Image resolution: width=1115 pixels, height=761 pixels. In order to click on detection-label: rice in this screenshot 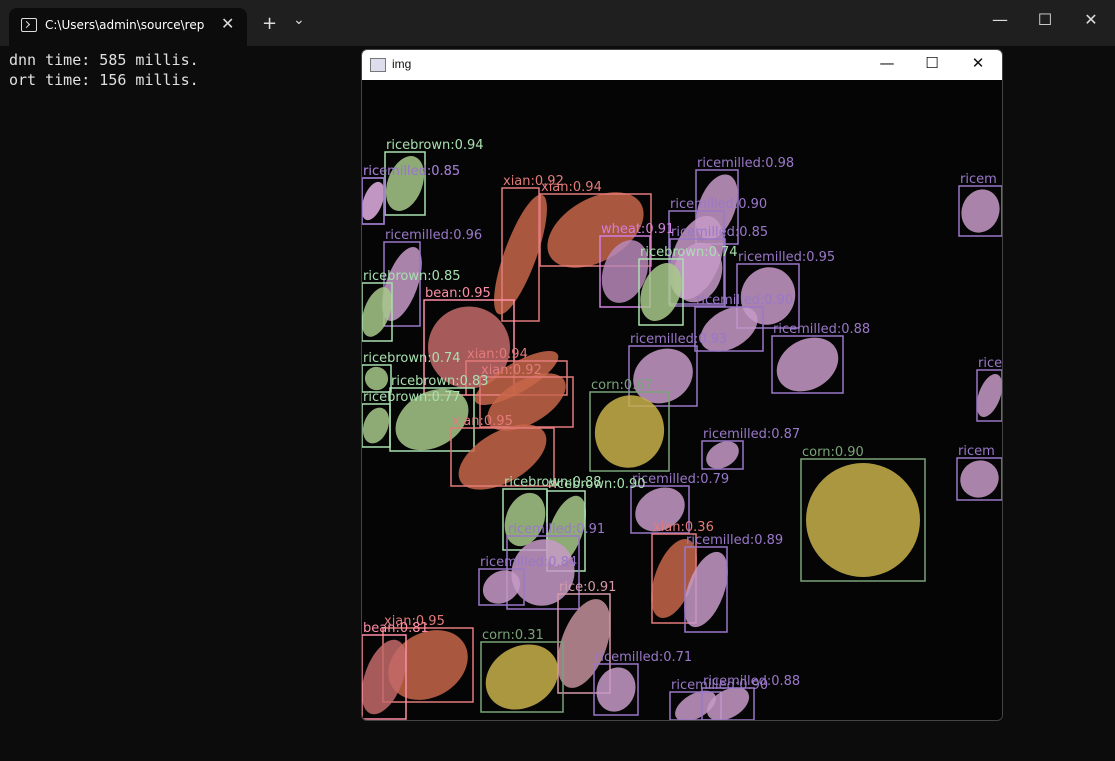, I will do `click(990, 363)`.